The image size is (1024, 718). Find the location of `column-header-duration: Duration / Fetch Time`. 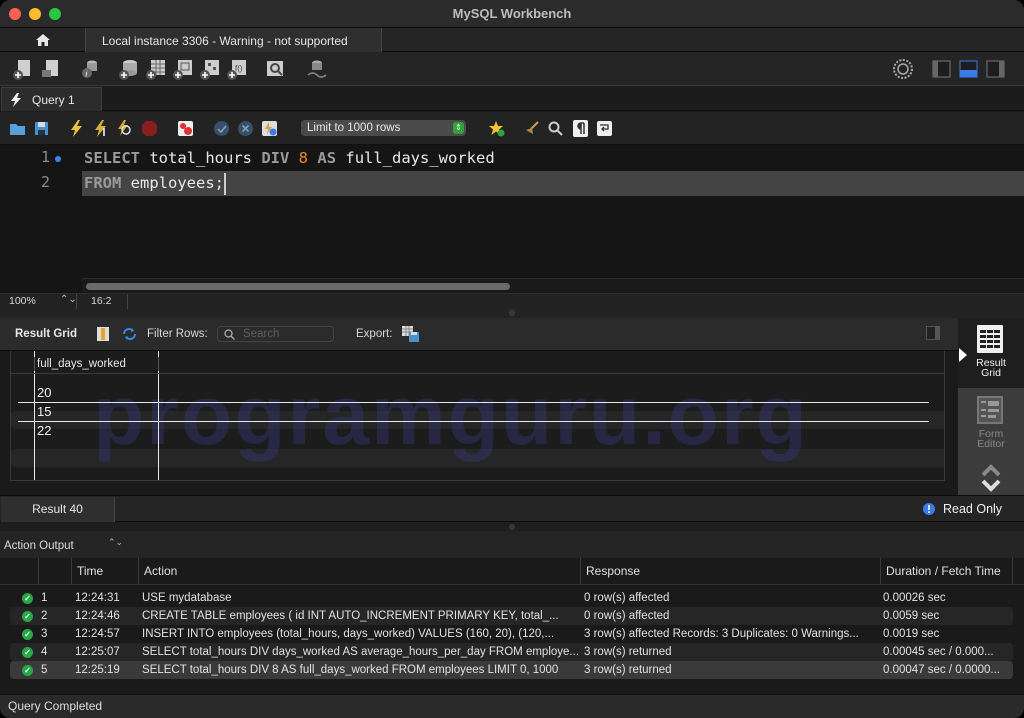

column-header-duration: Duration / Fetch Time is located at coordinates (946, 571).